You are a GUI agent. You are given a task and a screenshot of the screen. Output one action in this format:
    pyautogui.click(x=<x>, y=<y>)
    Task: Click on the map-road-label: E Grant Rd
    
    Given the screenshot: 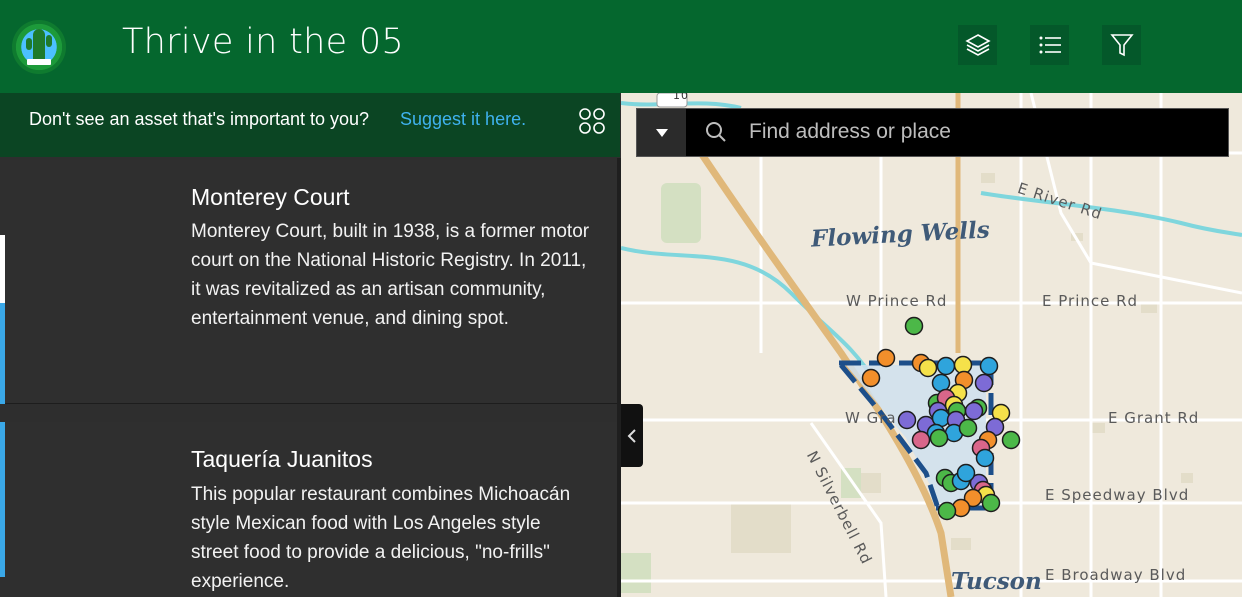 What is the action you would take?
    pyautogui.click(x=1154, y=418)
    